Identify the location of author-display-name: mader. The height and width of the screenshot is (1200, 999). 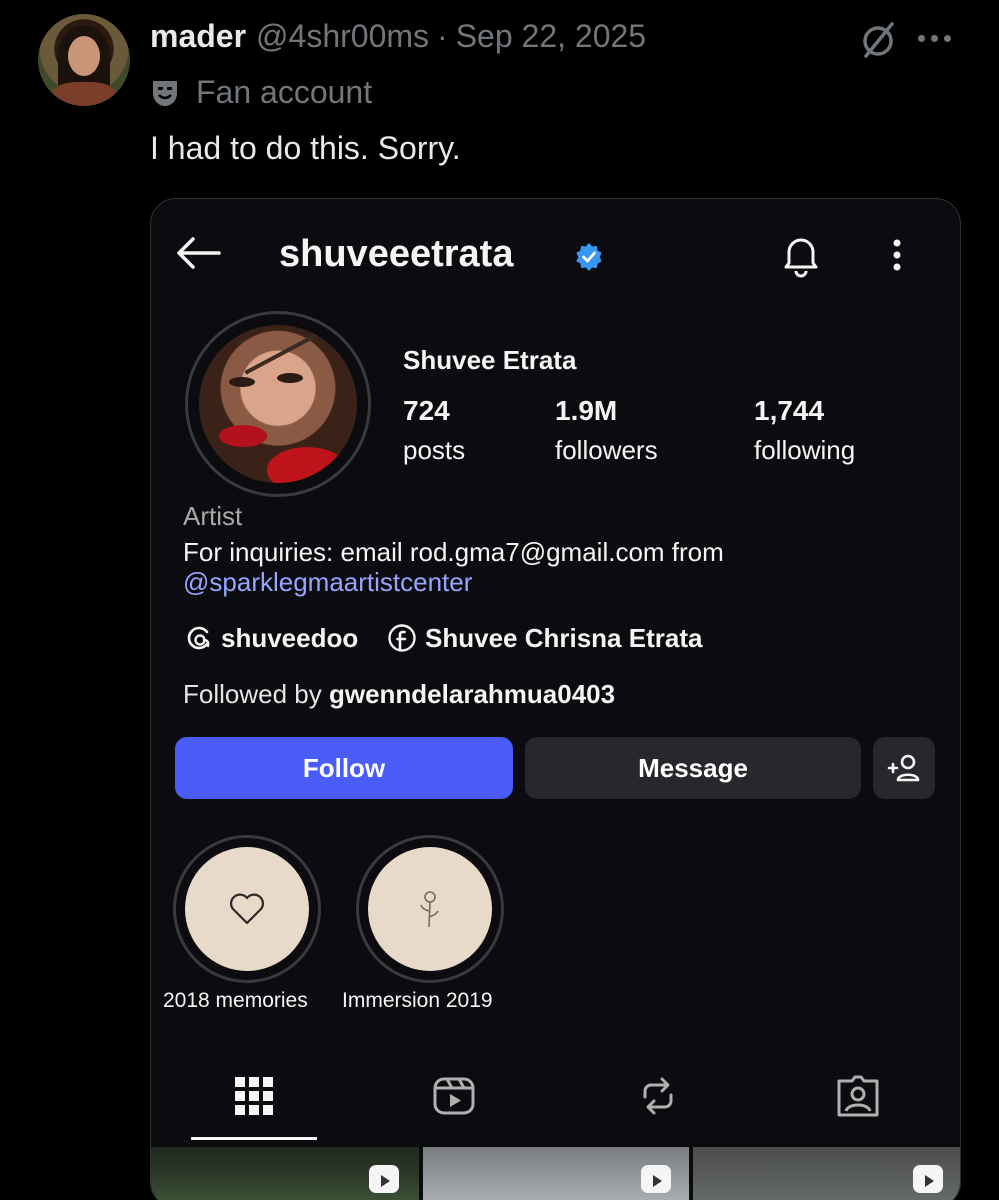
(198, 36).